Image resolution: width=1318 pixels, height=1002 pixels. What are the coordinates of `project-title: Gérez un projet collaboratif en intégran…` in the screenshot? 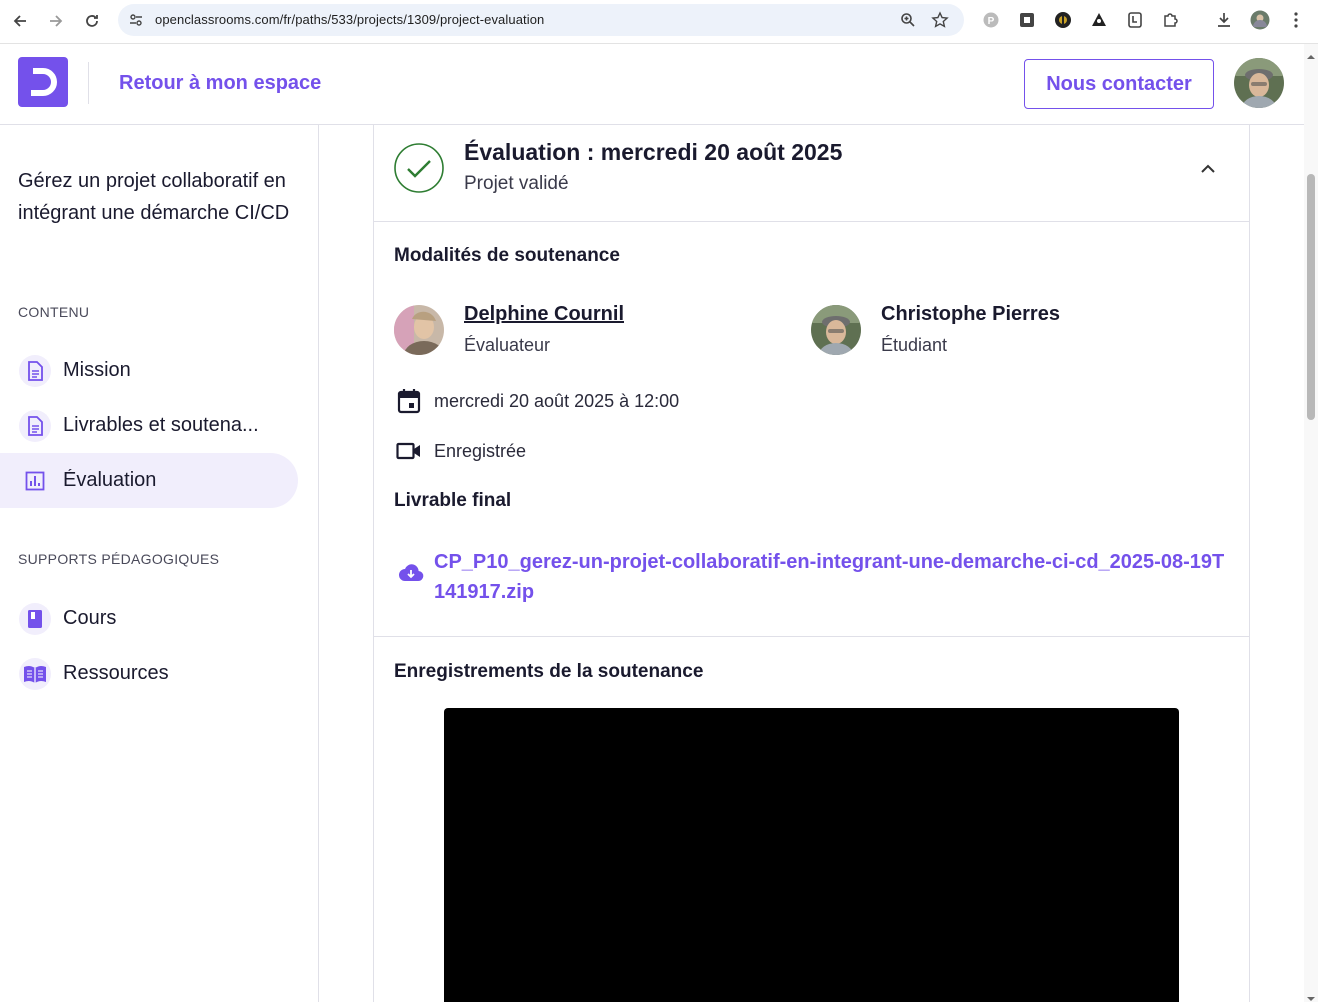 It's located at (154, 197).